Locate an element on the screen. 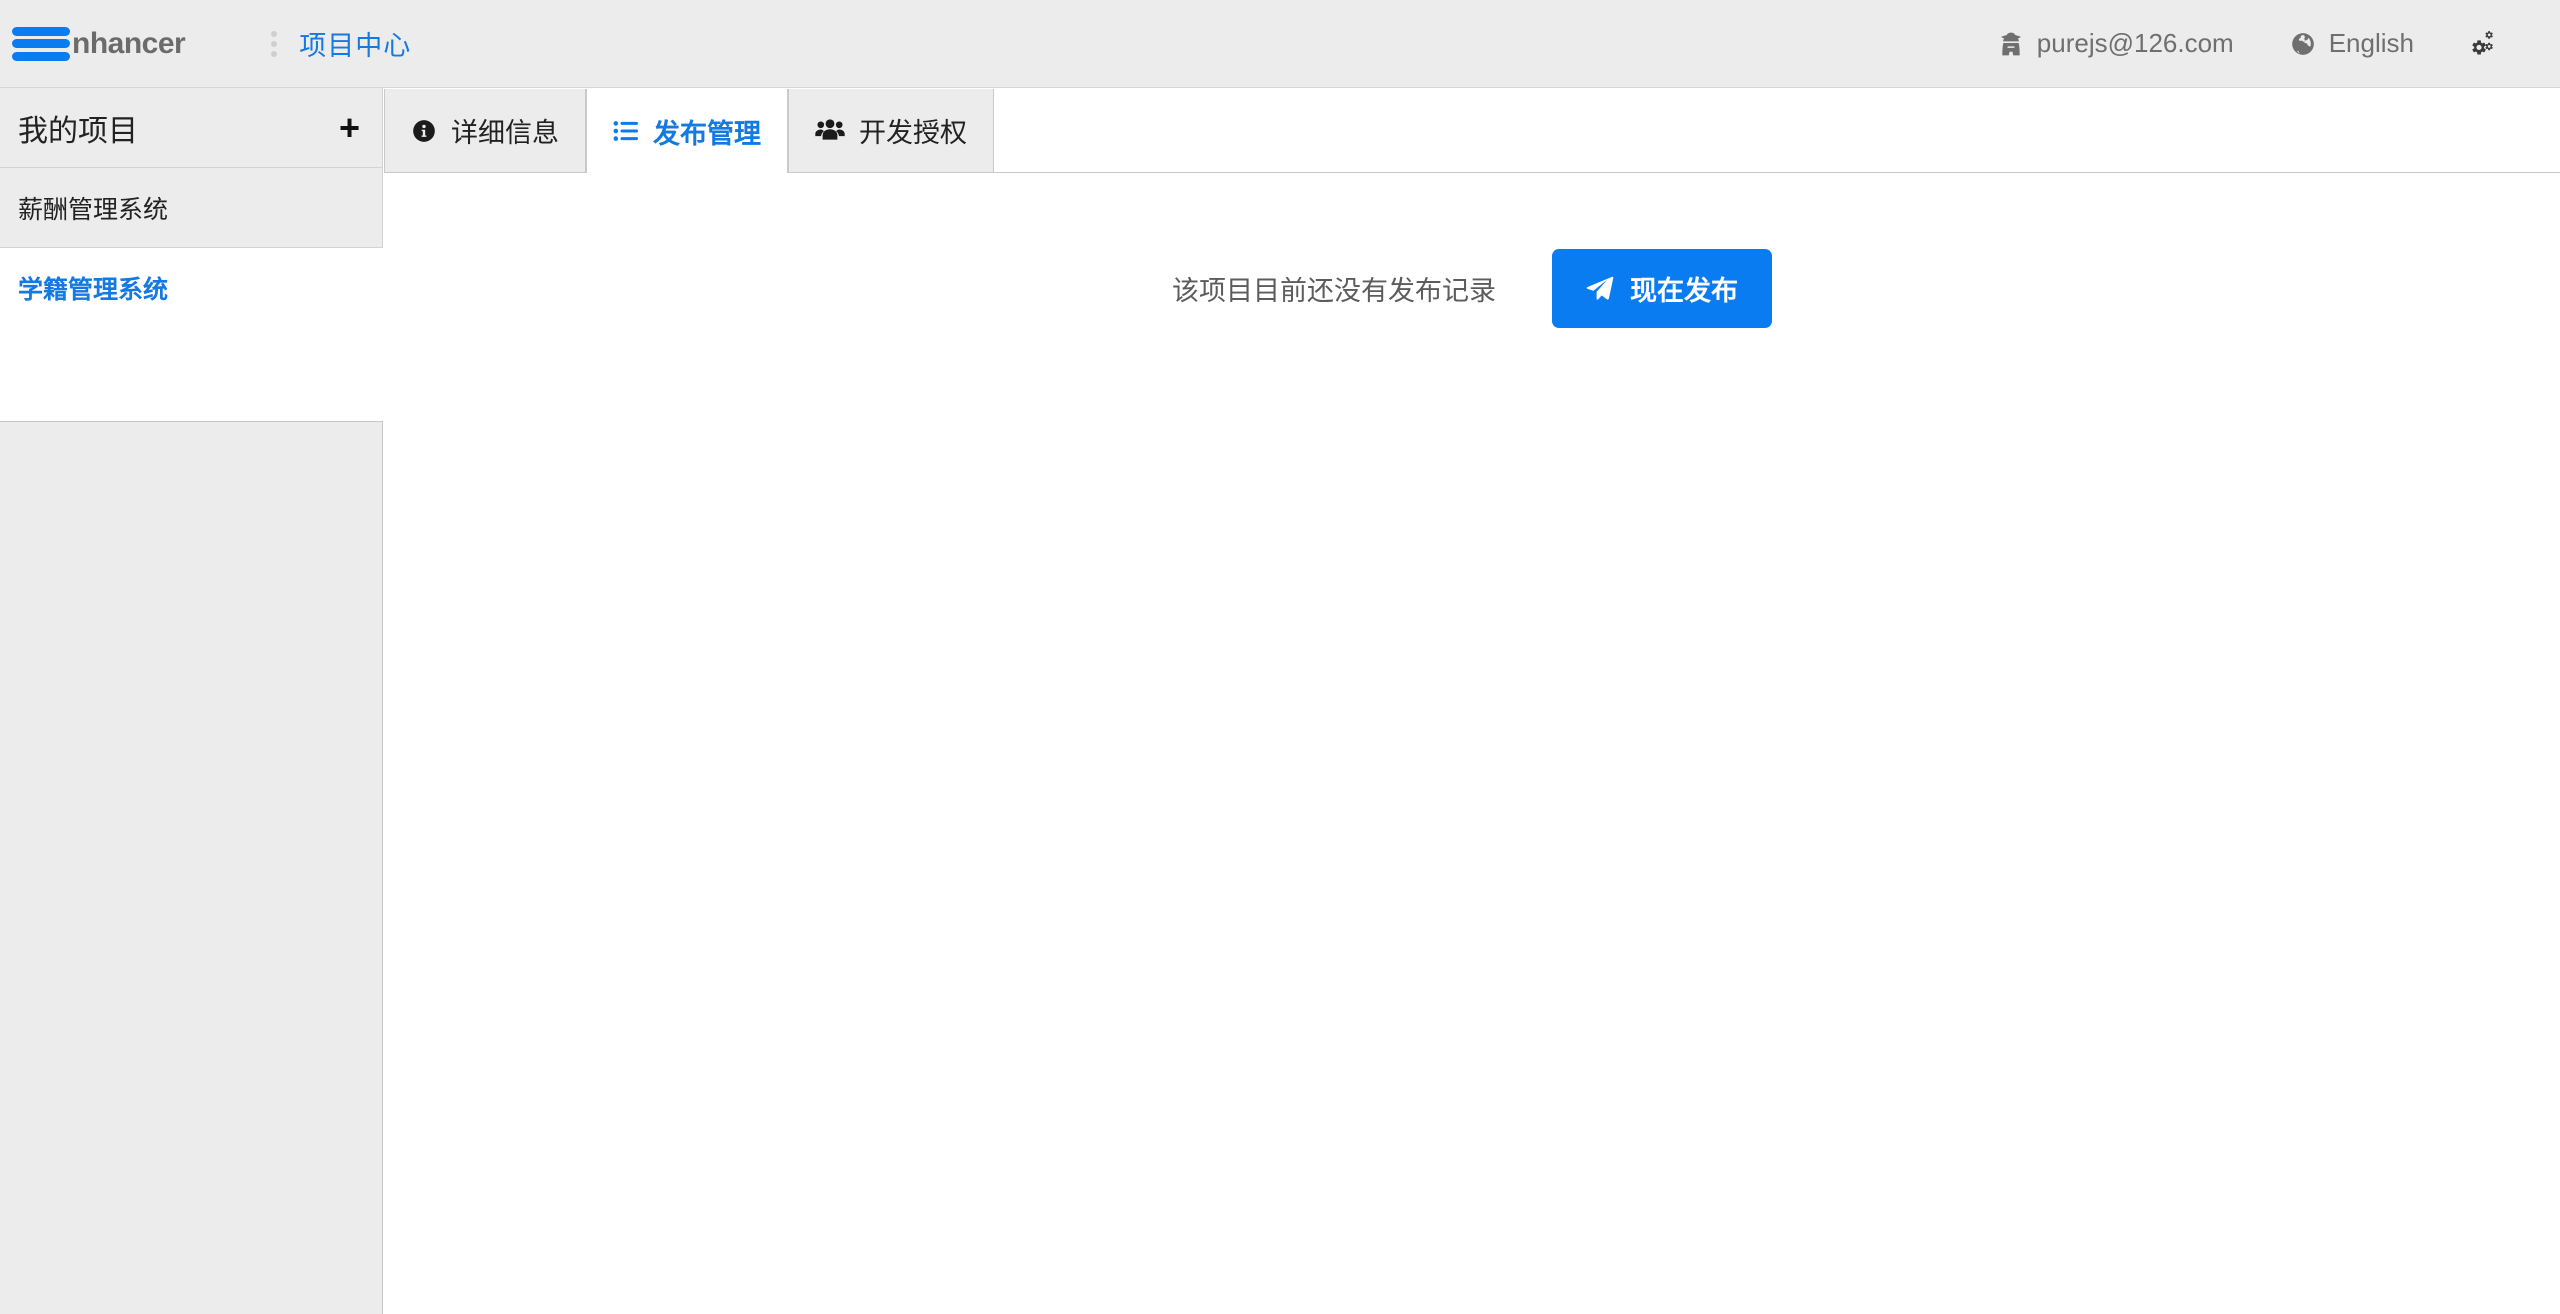 This screenshot has width=2560, height=1314. tab-publish-management: 发布管理 is located at coordinates (687, 131).